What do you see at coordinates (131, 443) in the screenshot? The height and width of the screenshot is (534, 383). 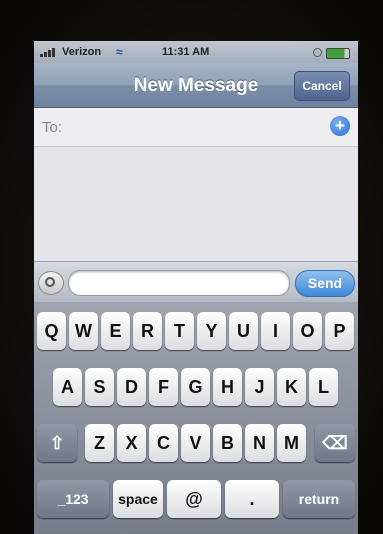 I see `key-x: X` at bounding box center [131, 443].